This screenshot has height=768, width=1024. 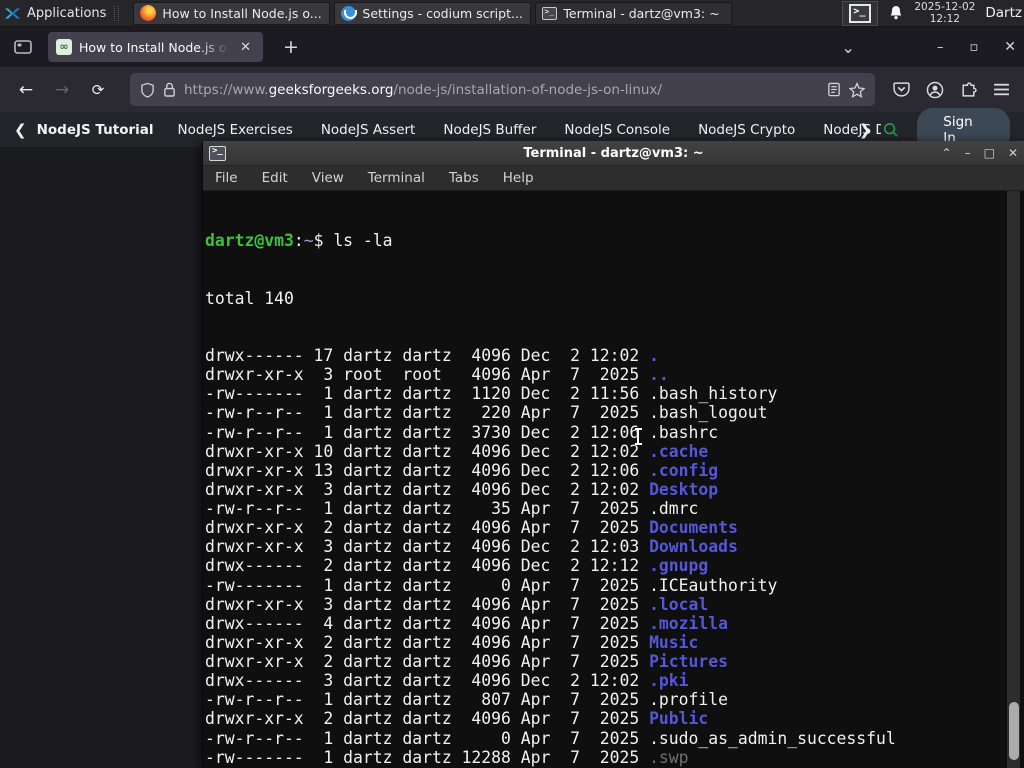 What do you see at coordinates (95, 130) in the screenshot?
I see `subnav-item-nodejs-tutorial: NodeJS Tutorial` at bounding box center [95, 130].